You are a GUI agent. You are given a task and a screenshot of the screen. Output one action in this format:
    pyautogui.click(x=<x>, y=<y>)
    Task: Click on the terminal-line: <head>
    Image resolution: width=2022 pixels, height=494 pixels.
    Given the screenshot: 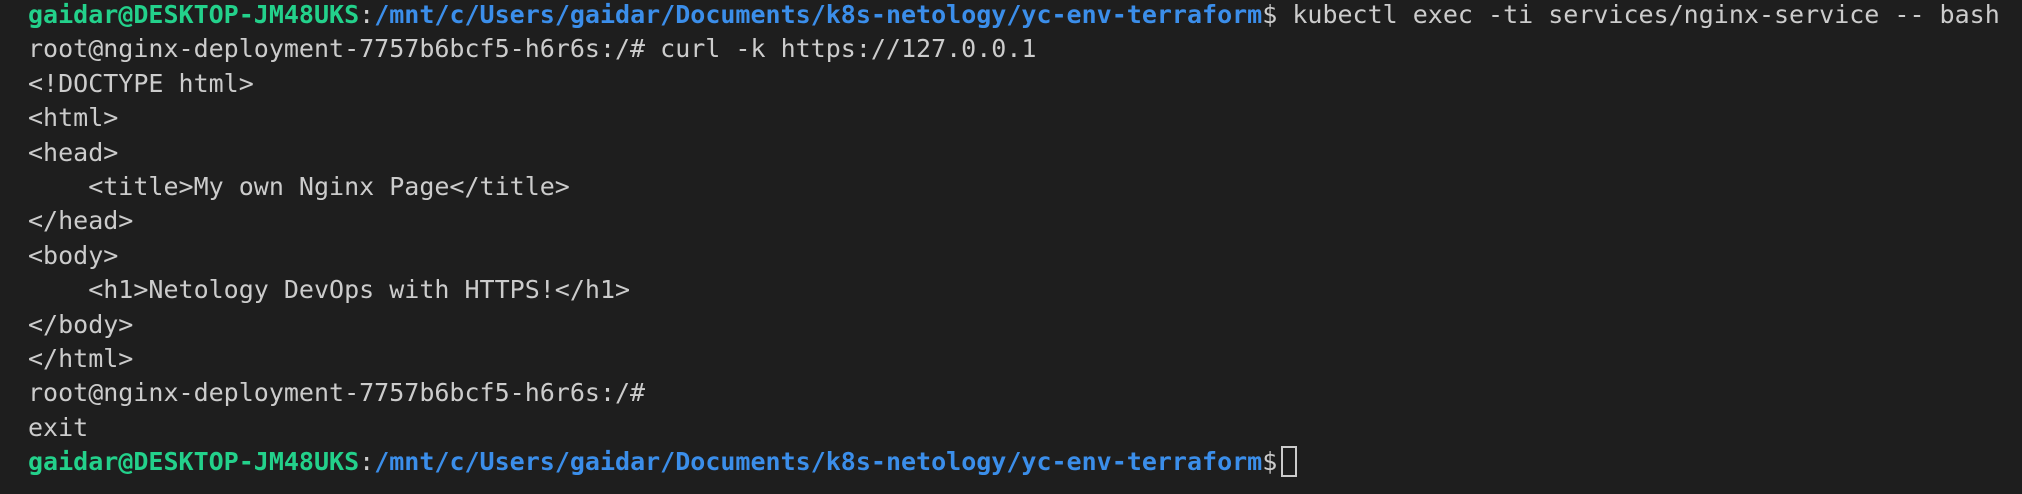 What is the action you would take?
    pyautogui.click(x=73, y=152)
    